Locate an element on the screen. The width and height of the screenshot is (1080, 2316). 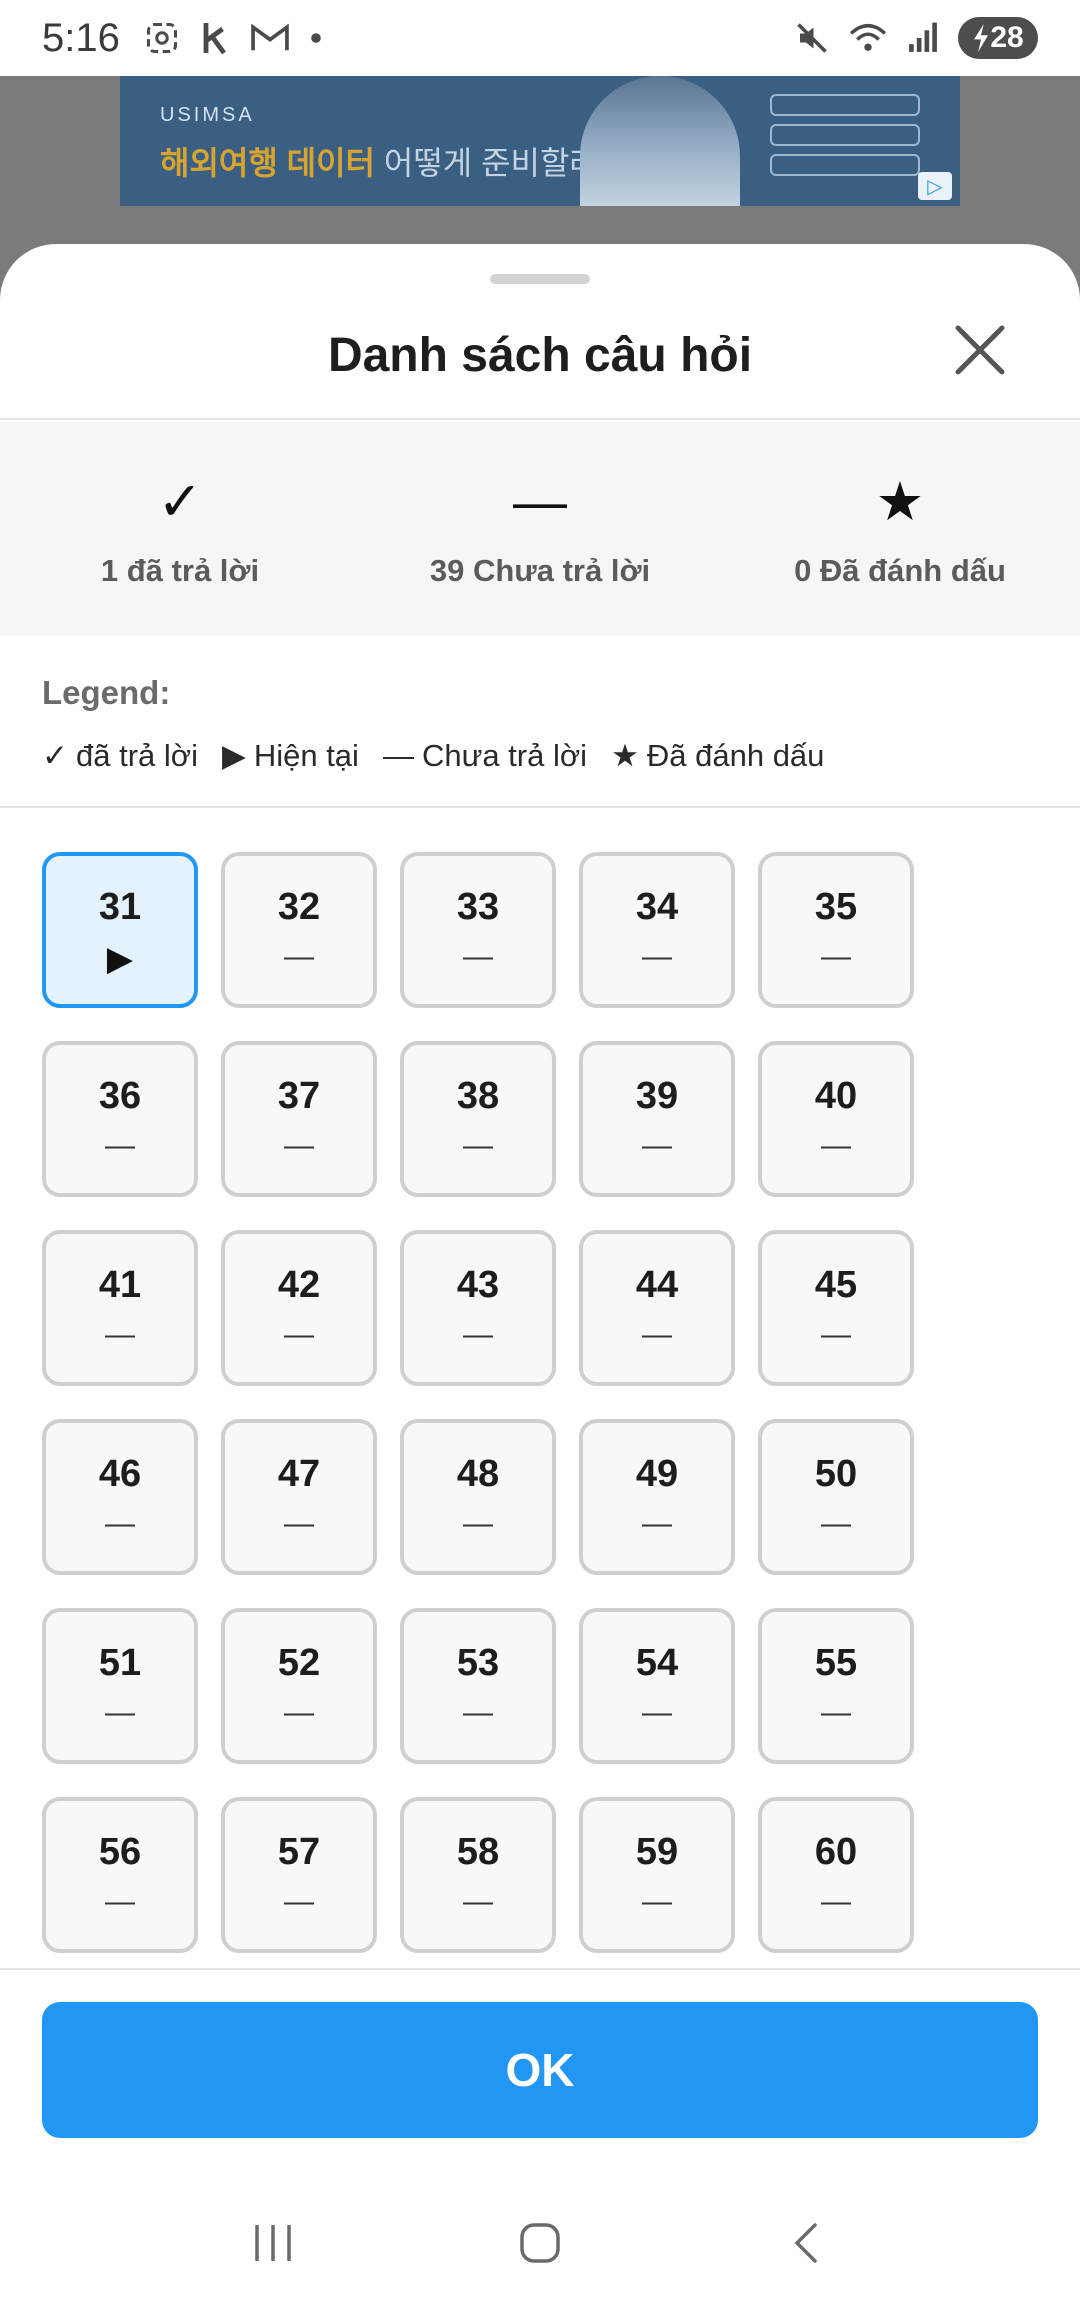
question-cell-current: 31 ▶ is located at coordinates (120, 930).